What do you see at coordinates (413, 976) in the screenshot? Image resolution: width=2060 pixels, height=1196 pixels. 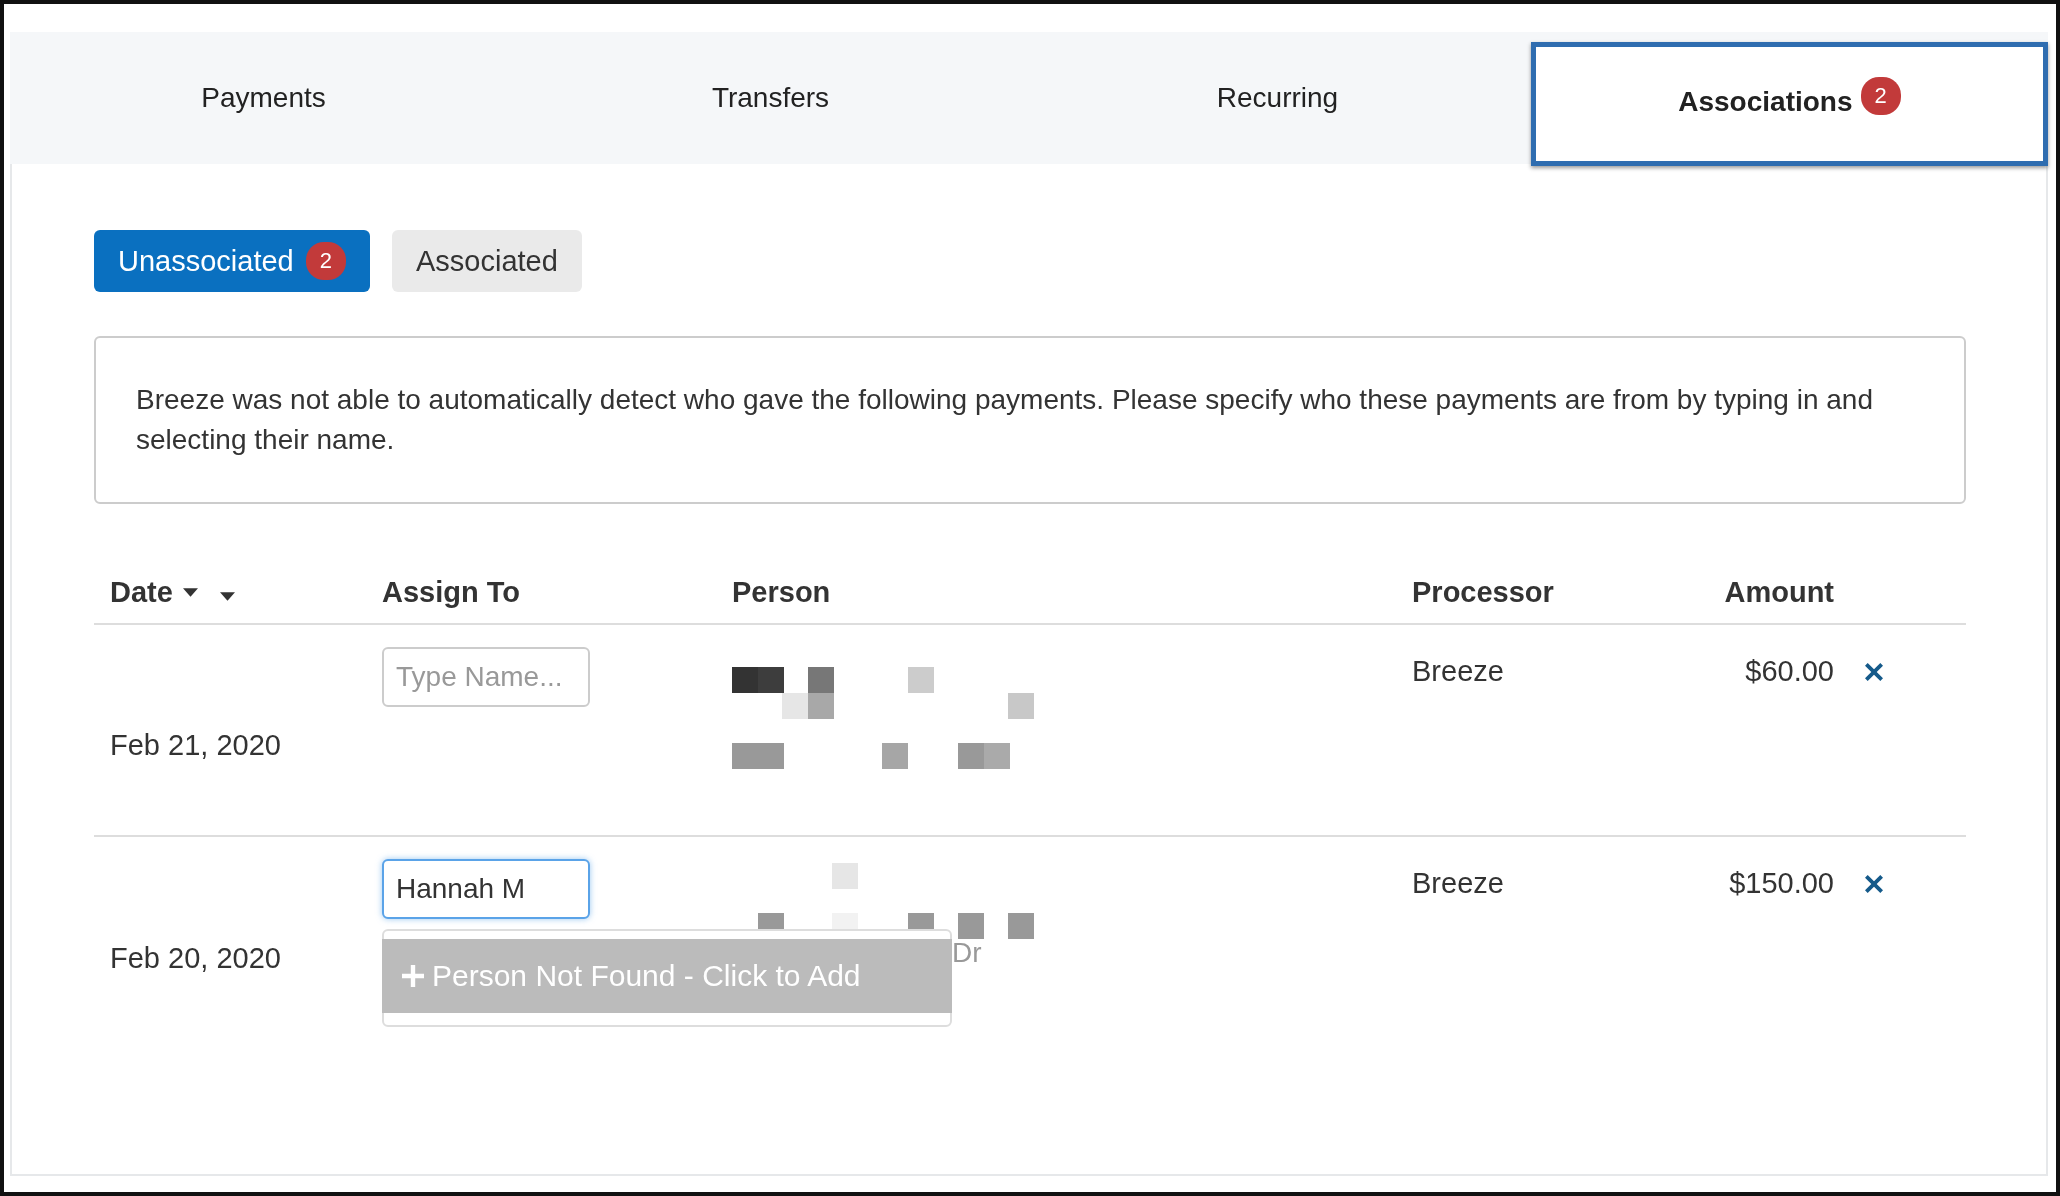 I see `plus-icon` at bounding box center [413, 976].